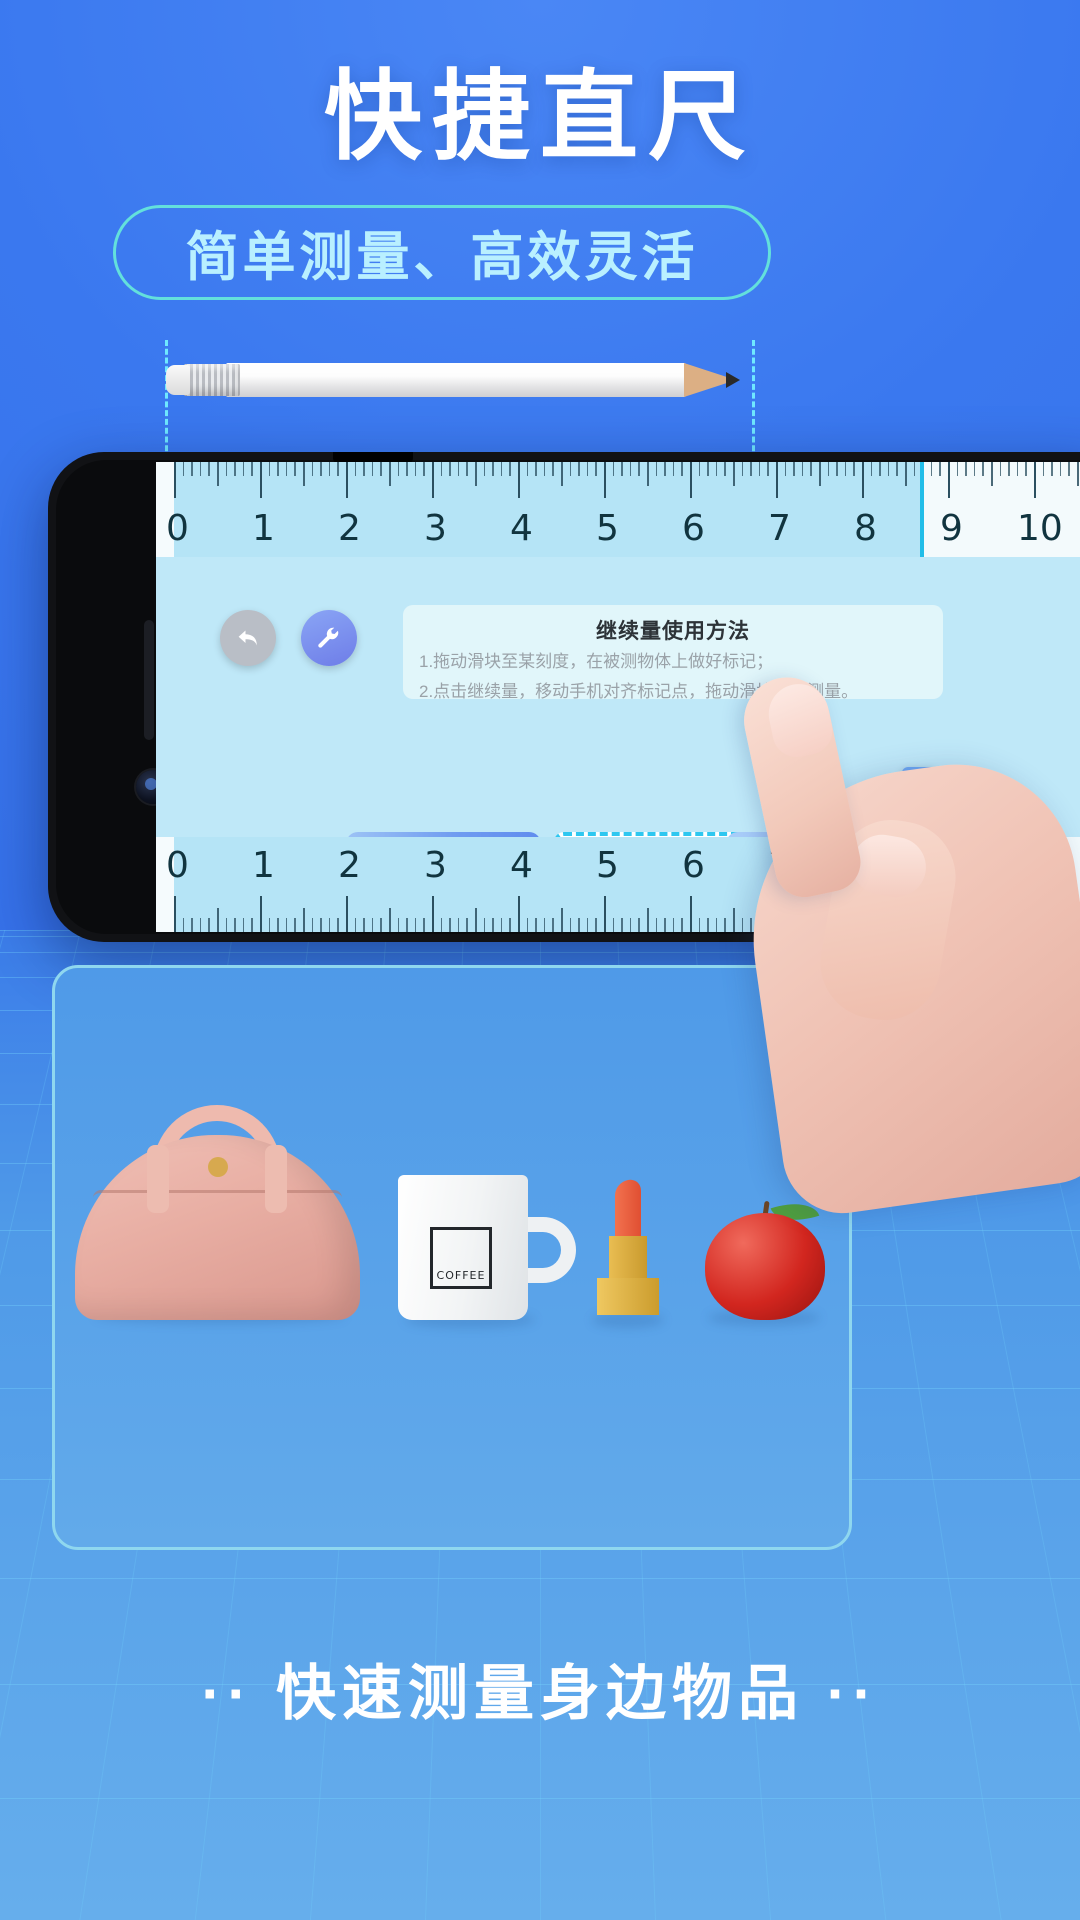 This screenshot has width=1080, height=1920. I want to click on hand-illustration, so click(890, 930).